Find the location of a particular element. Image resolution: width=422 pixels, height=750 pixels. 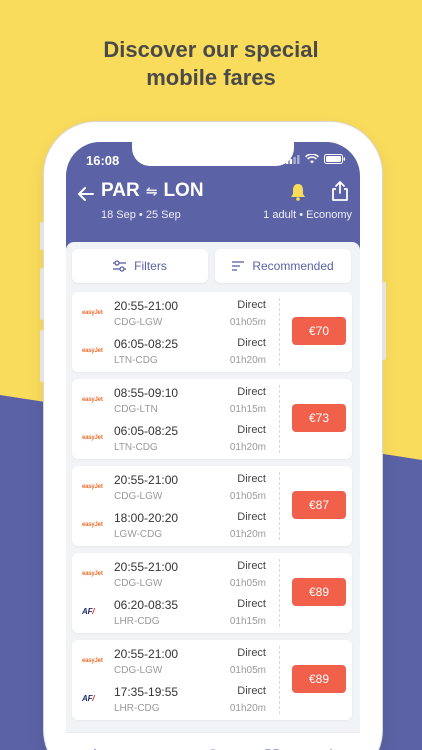

destination-code: LON is located at coordinates (183, 190).